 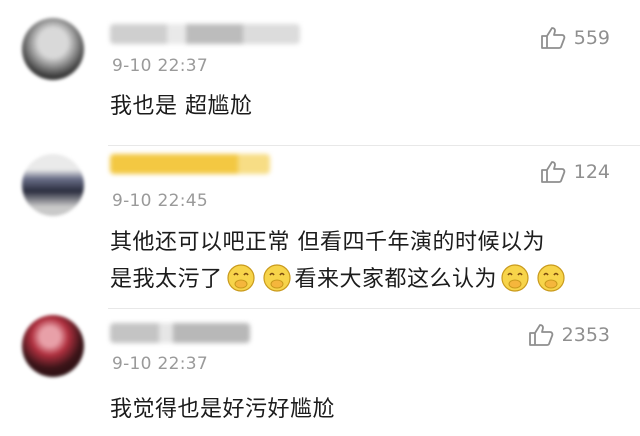 I want to click on like-count: 124, so click(x=591, y=172).